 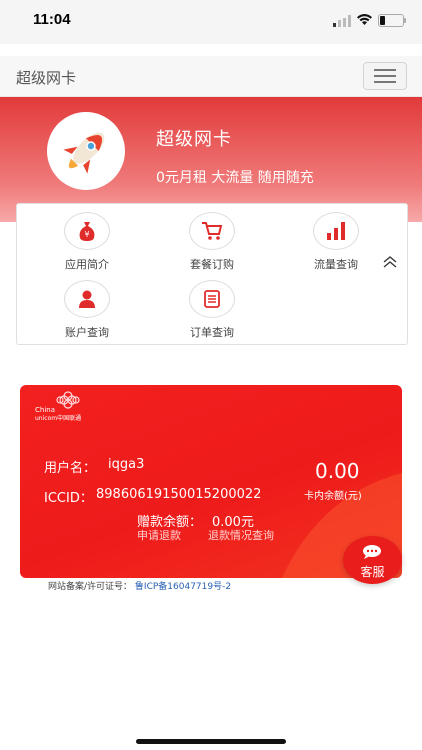 I want to click on rocket-logo, so click(x=86, y=151).